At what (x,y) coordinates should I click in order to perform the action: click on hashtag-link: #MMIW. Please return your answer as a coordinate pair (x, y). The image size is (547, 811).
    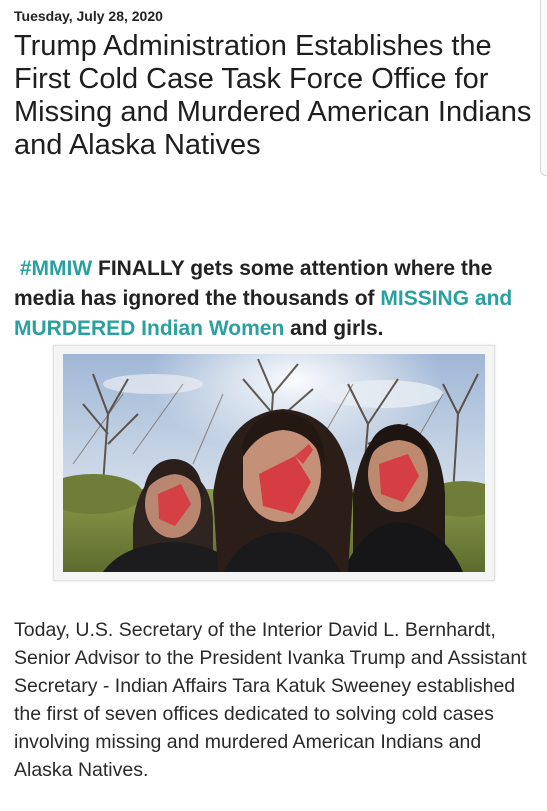
    Looking at the image, I should click on (56, 268).